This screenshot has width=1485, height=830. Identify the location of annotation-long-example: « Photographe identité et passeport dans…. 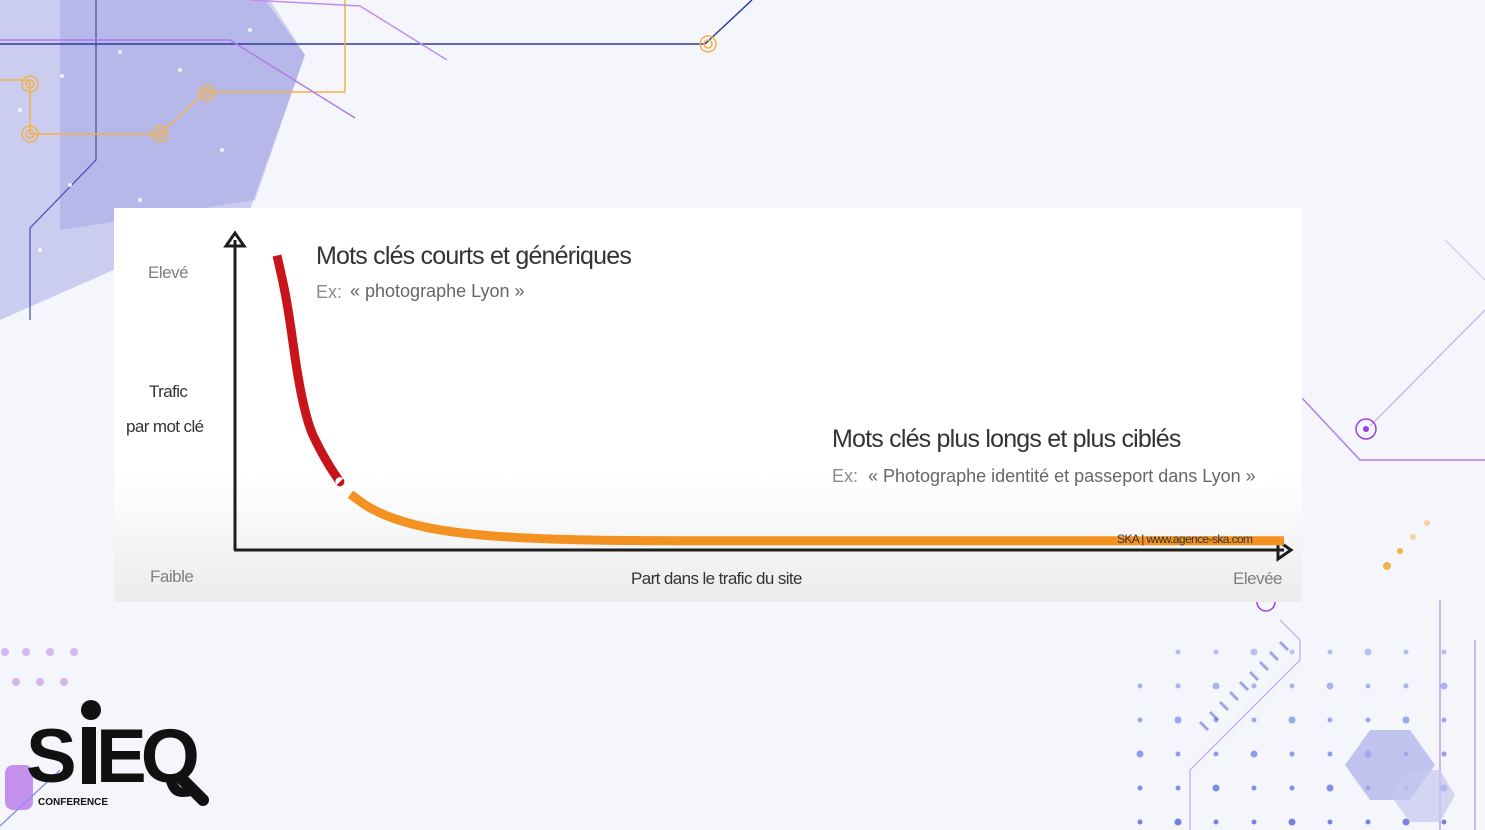
(1062, 476).